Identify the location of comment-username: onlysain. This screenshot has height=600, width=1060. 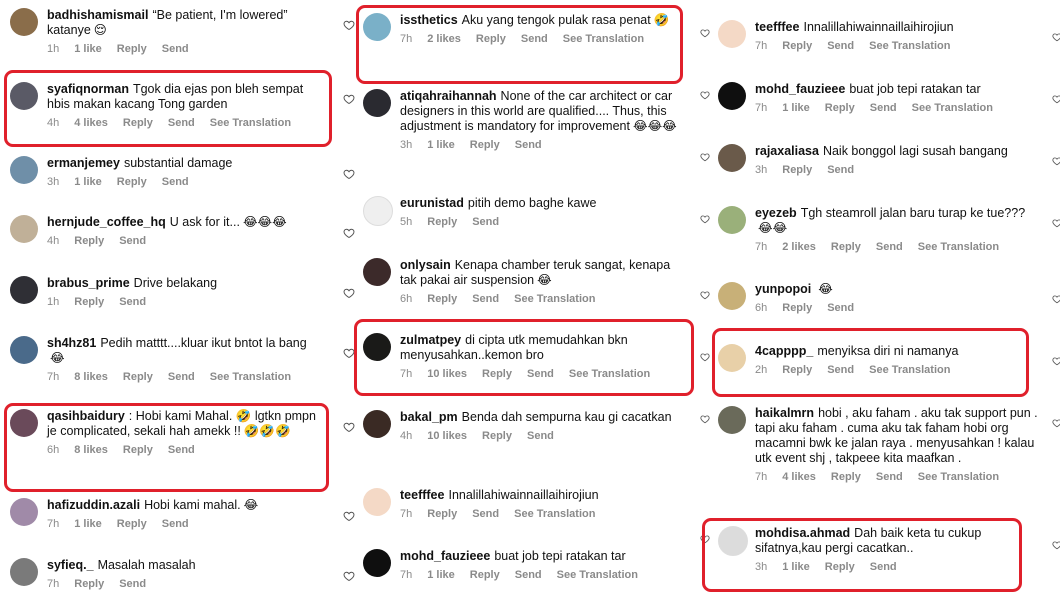
(425, 265).